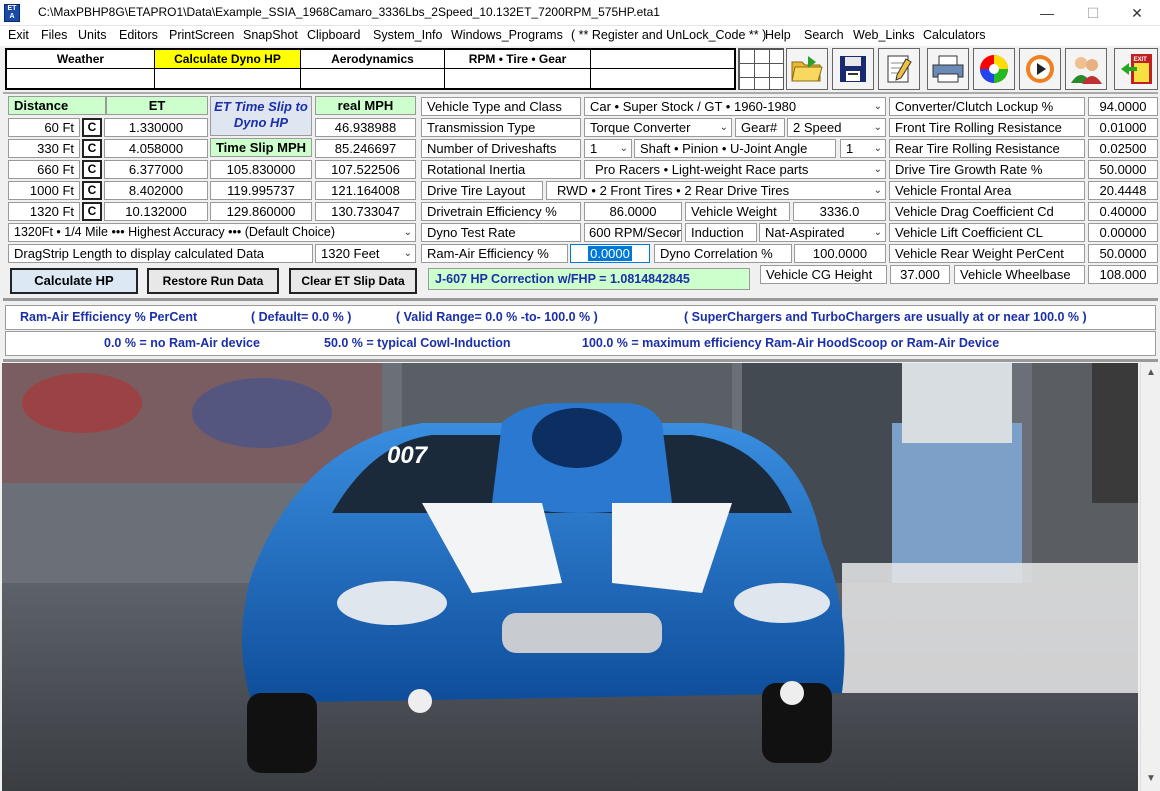 This screenshot has height=791, width=1160. Describe the element at coordinates (156, 127) in the screenshot. I see `et-input: 1.330000` at that location.